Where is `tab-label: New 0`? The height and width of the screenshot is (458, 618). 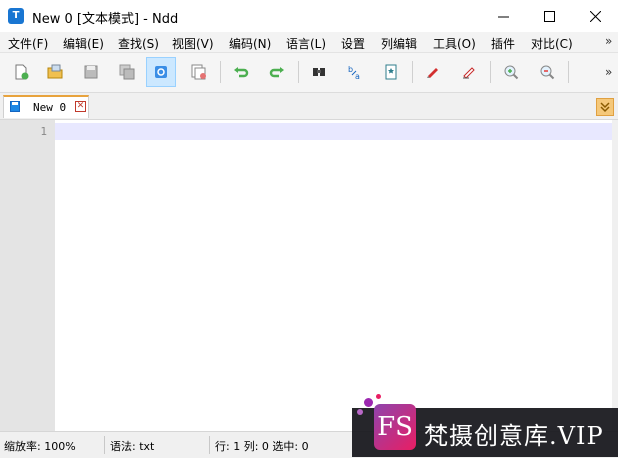 tab-label: New 0 is located at coordinates (50, 107).